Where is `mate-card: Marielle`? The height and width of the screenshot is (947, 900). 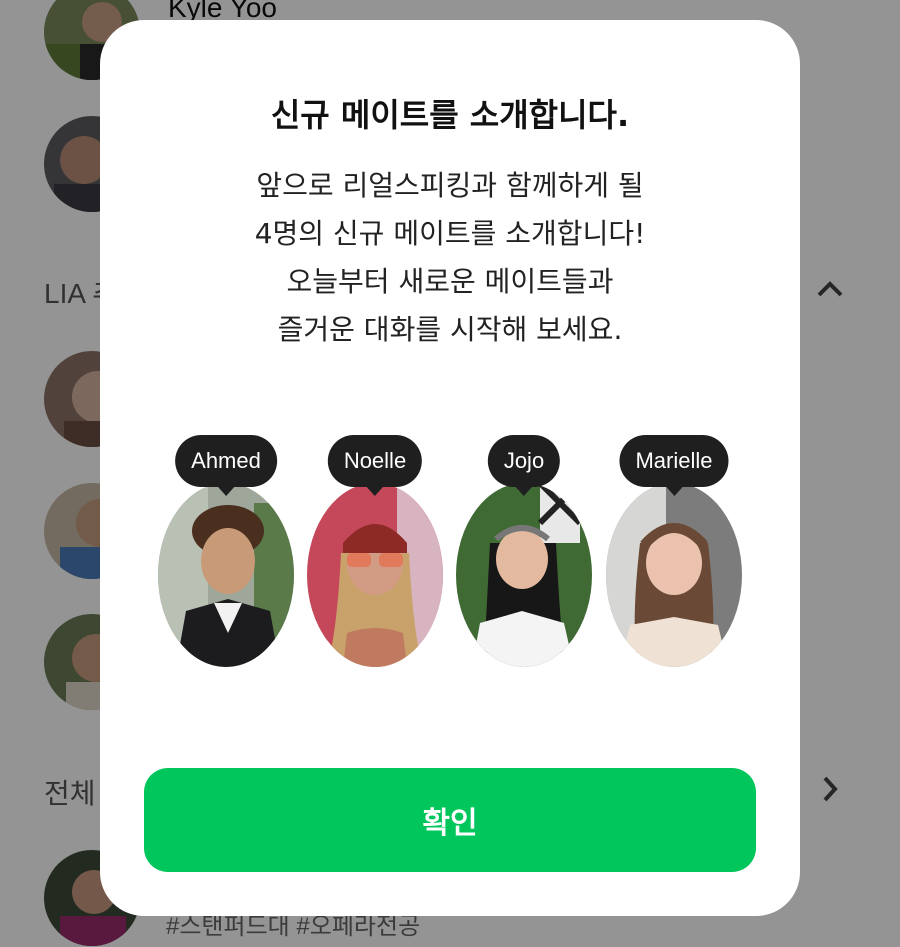
mate-card: Marielle is located at coordinates (674, 555).